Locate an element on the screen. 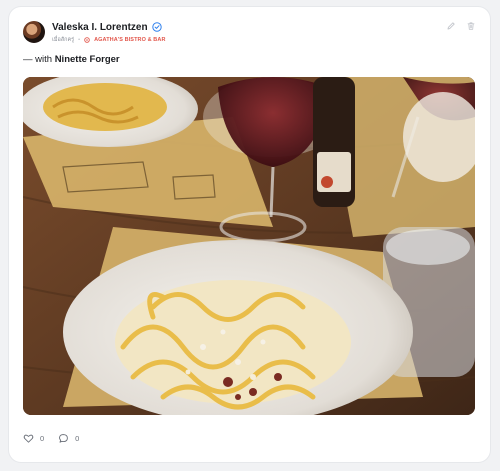 The height and width of the screenshot is (471, 500). tagged-with: — with Ninette Forger is located at coordinates (71, 59).